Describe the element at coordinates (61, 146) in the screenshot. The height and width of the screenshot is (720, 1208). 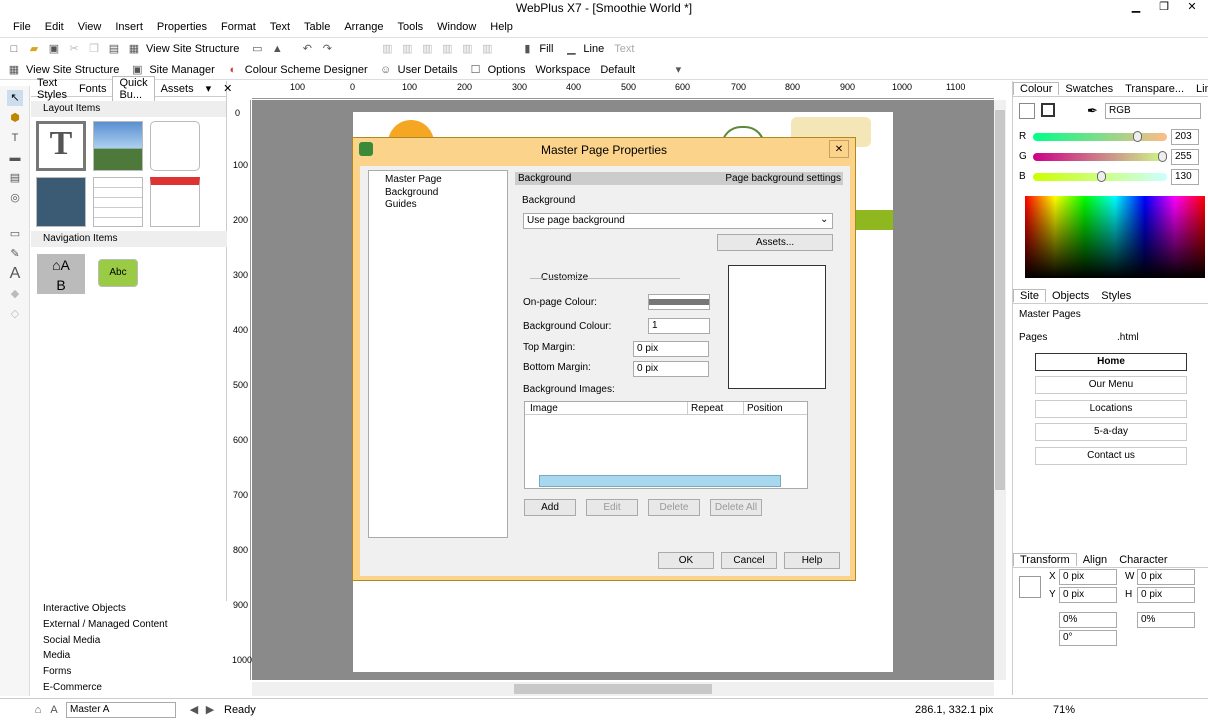
I see `text-frame-thumb: T` at that location.